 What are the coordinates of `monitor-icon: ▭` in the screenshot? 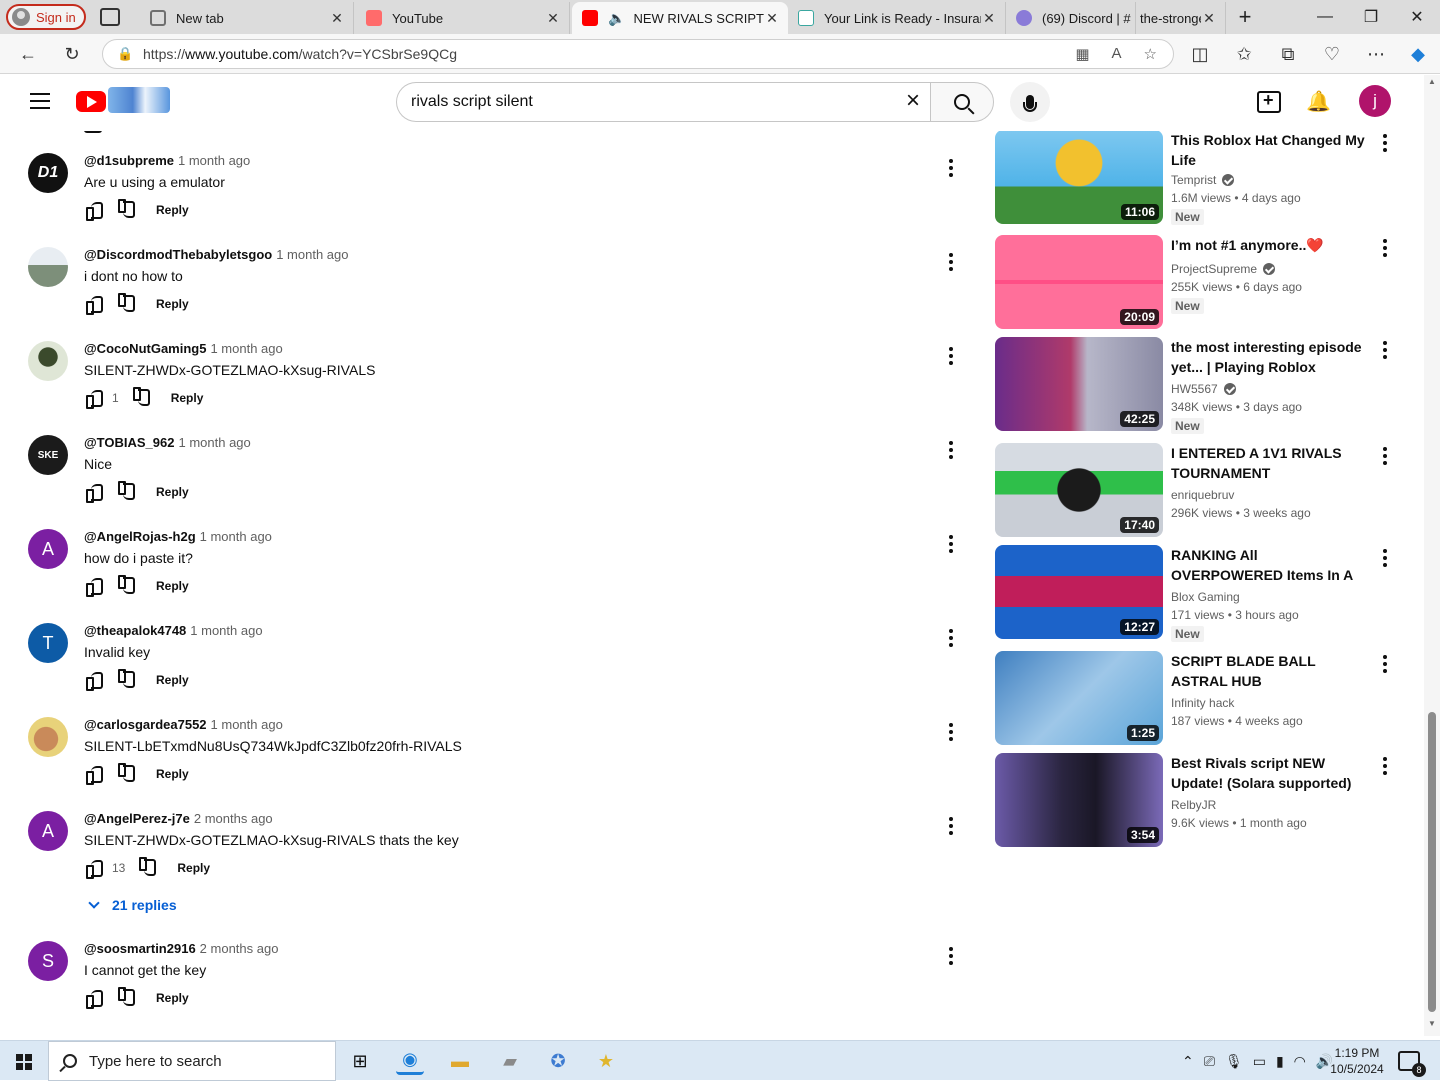 It's located at (1259, 1061).